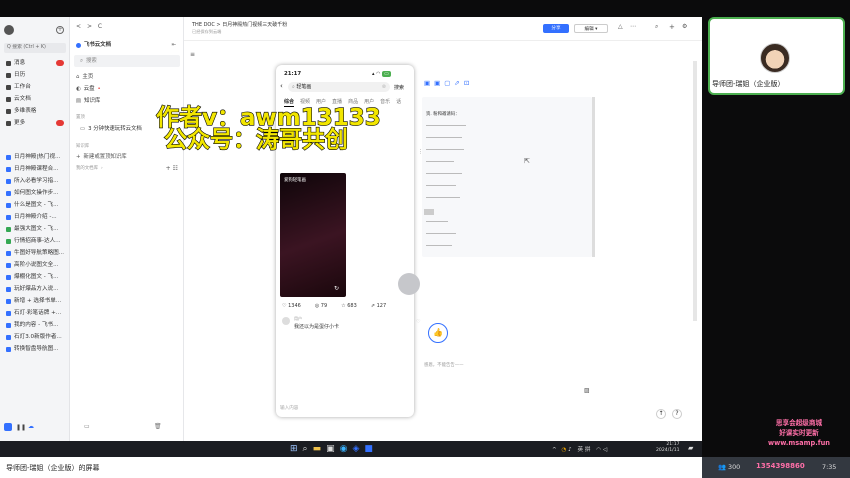 Image resolution: width=850 pixels, height=478 pixels. I want to click on filter-icon: ⋮, so click(420, 152).